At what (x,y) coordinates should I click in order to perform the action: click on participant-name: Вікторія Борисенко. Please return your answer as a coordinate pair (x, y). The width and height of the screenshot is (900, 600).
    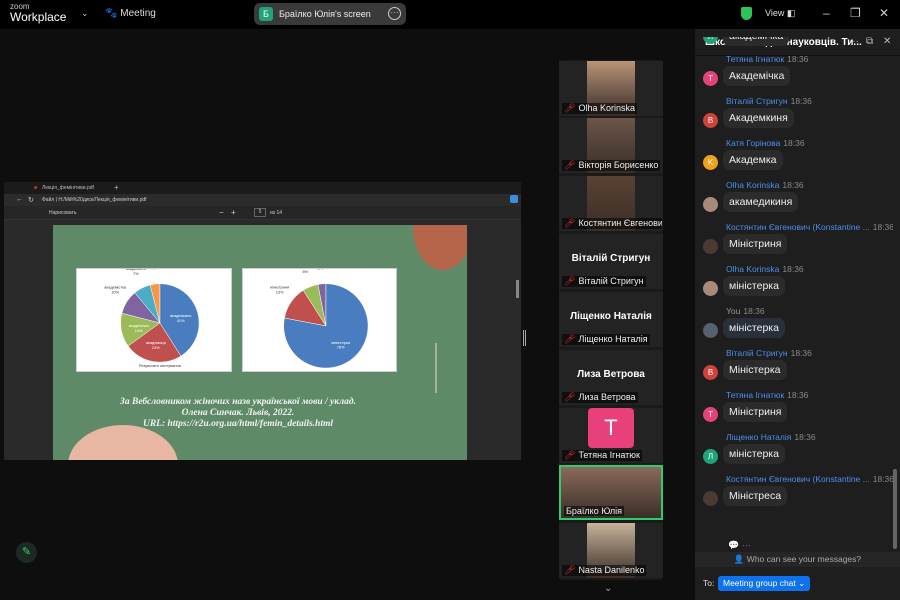
    Looking at the image, I should click on (618, 165).